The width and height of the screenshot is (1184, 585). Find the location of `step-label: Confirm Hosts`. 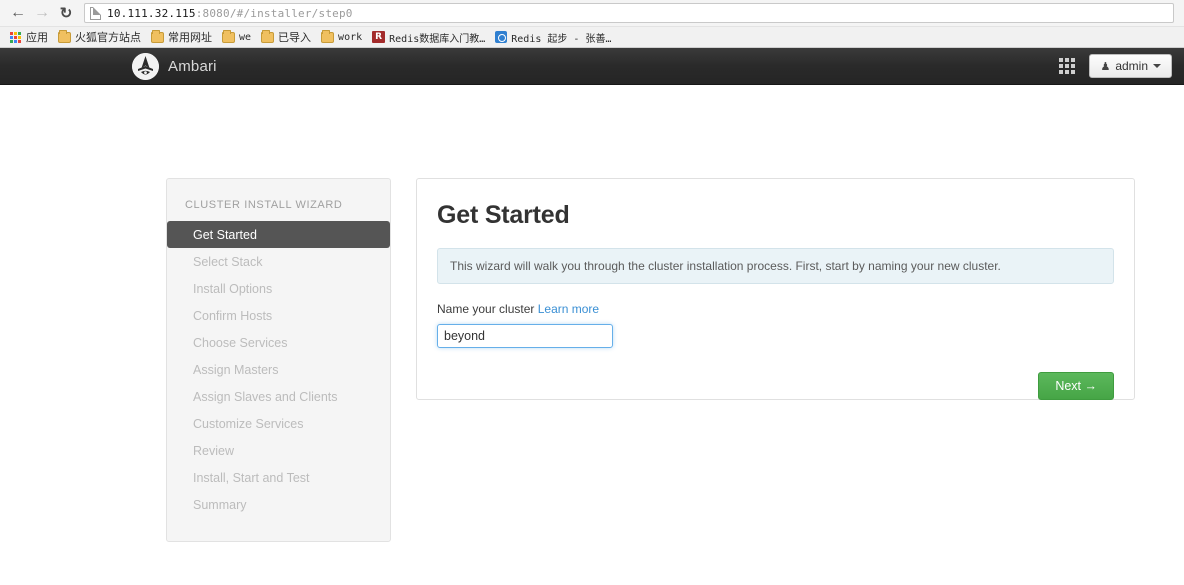

step-label: Confirm Hosts is located at coordinates (233, 315).